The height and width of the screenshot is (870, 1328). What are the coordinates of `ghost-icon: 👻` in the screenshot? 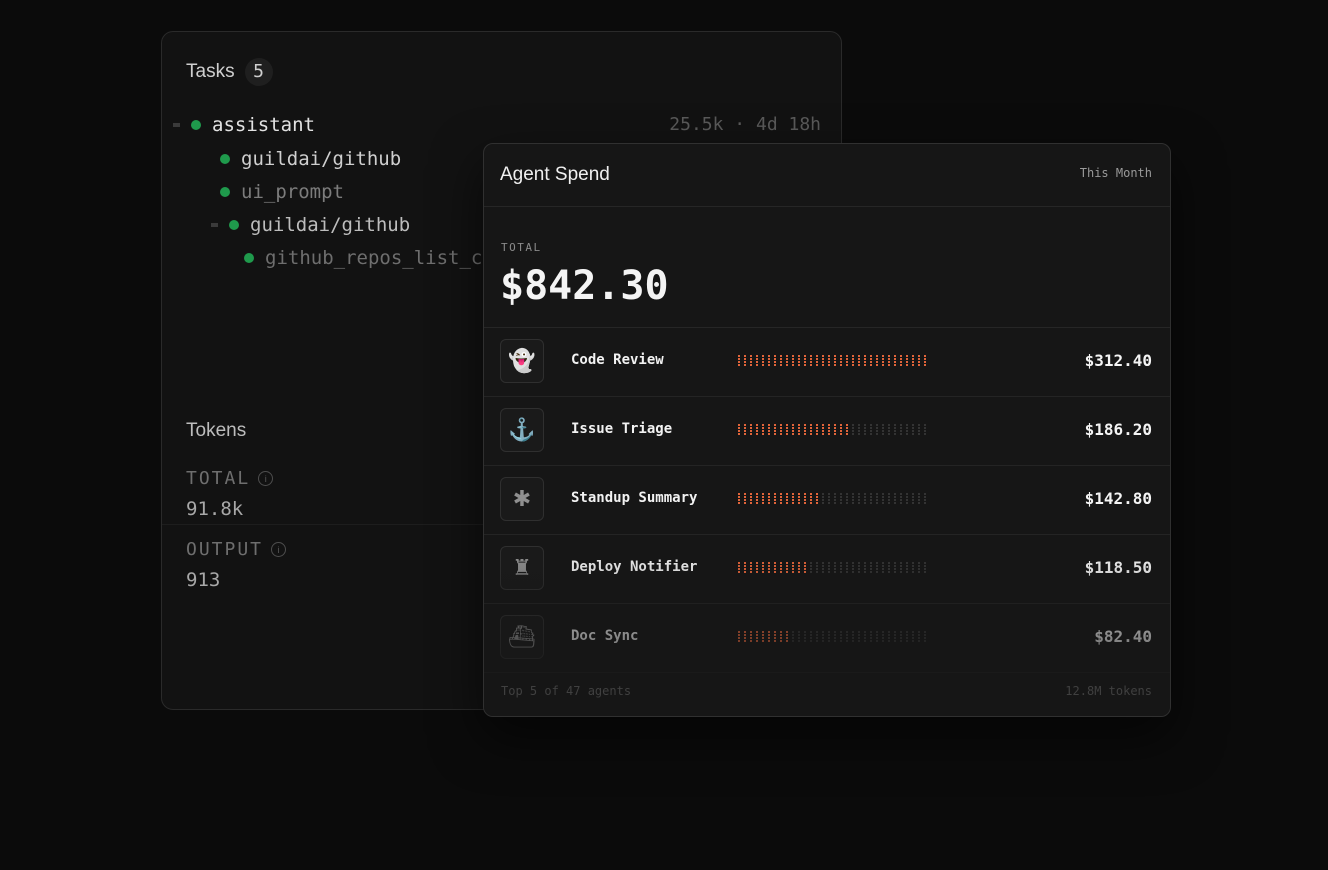 It's located at (522, 361).